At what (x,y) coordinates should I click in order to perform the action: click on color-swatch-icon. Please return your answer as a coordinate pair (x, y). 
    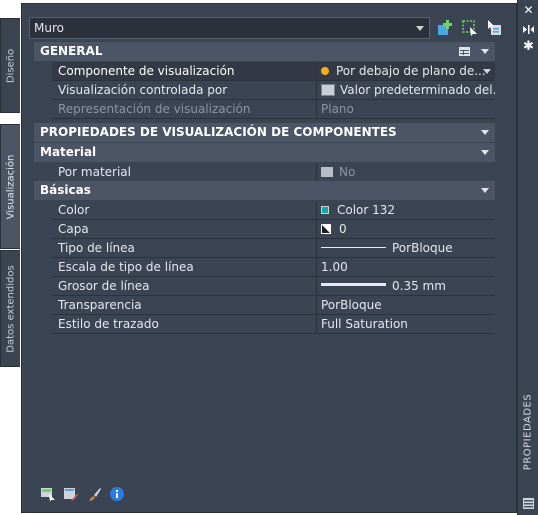
    Looking at the image, I should click on (325, 209).